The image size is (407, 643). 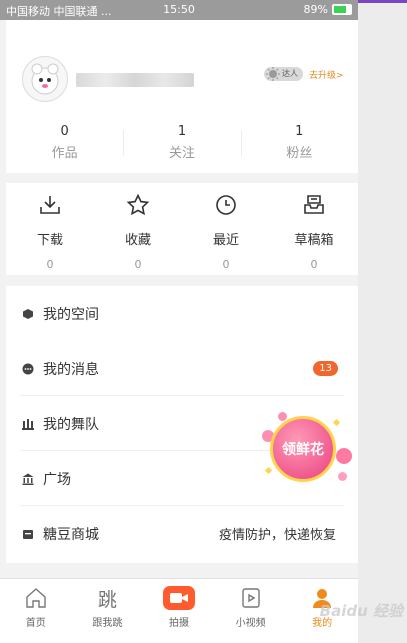 What do you see at coordinates (71, 424) in the screenshot?
I see `menu-label: 我的舞队` at bounding box center [71, 424].